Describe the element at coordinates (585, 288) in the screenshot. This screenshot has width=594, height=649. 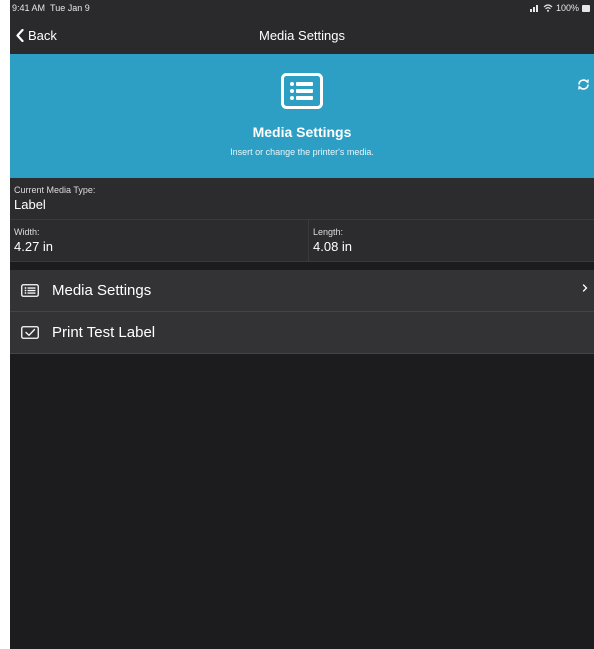
I see `chevron-right-icon` at that location.